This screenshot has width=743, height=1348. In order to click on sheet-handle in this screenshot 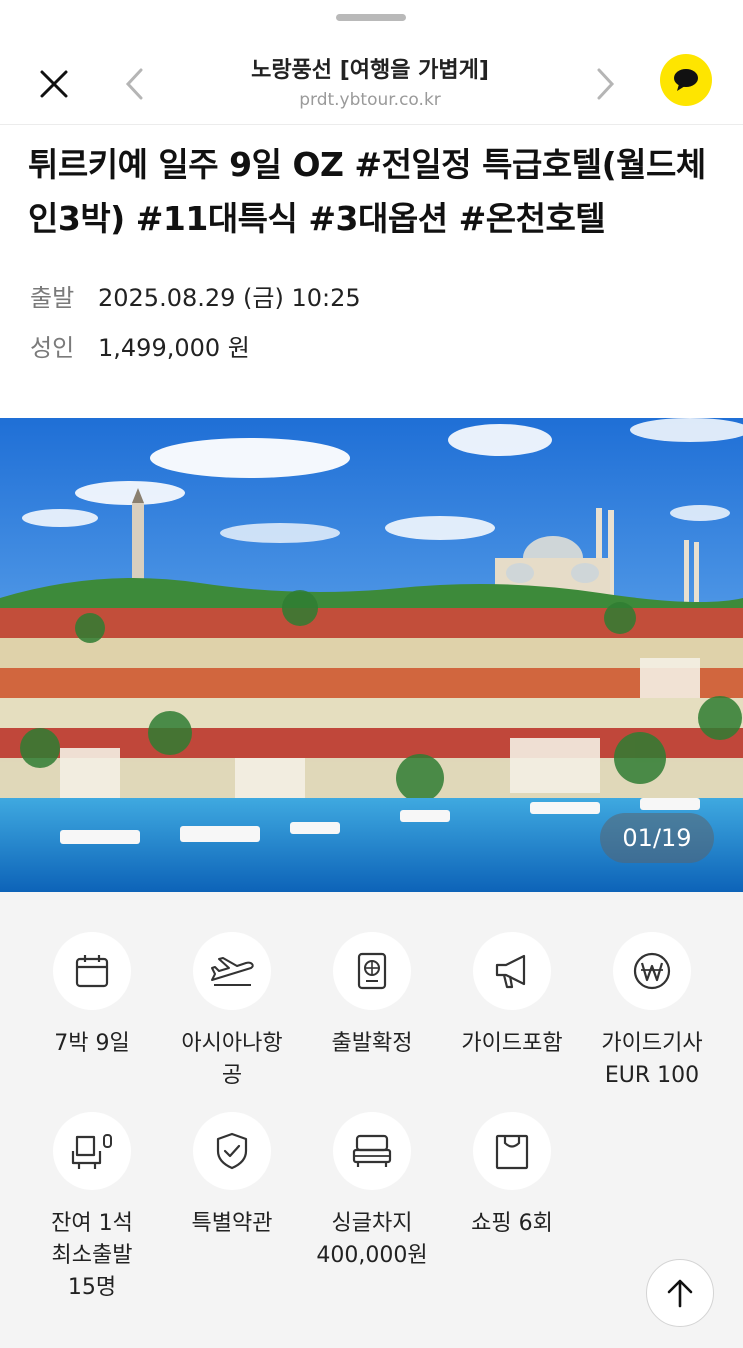, I will do `click(371, 17)`.